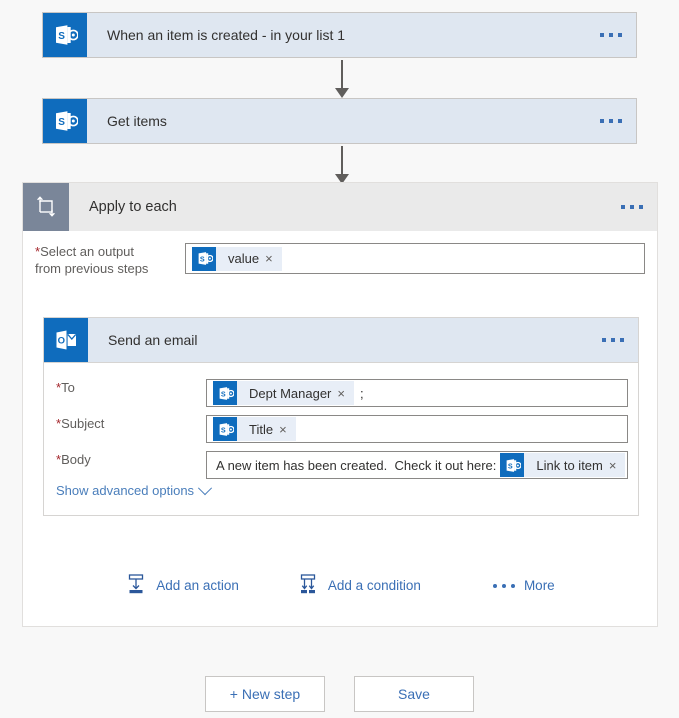  I want to click on outlook-icon: O, so click(66, 340).